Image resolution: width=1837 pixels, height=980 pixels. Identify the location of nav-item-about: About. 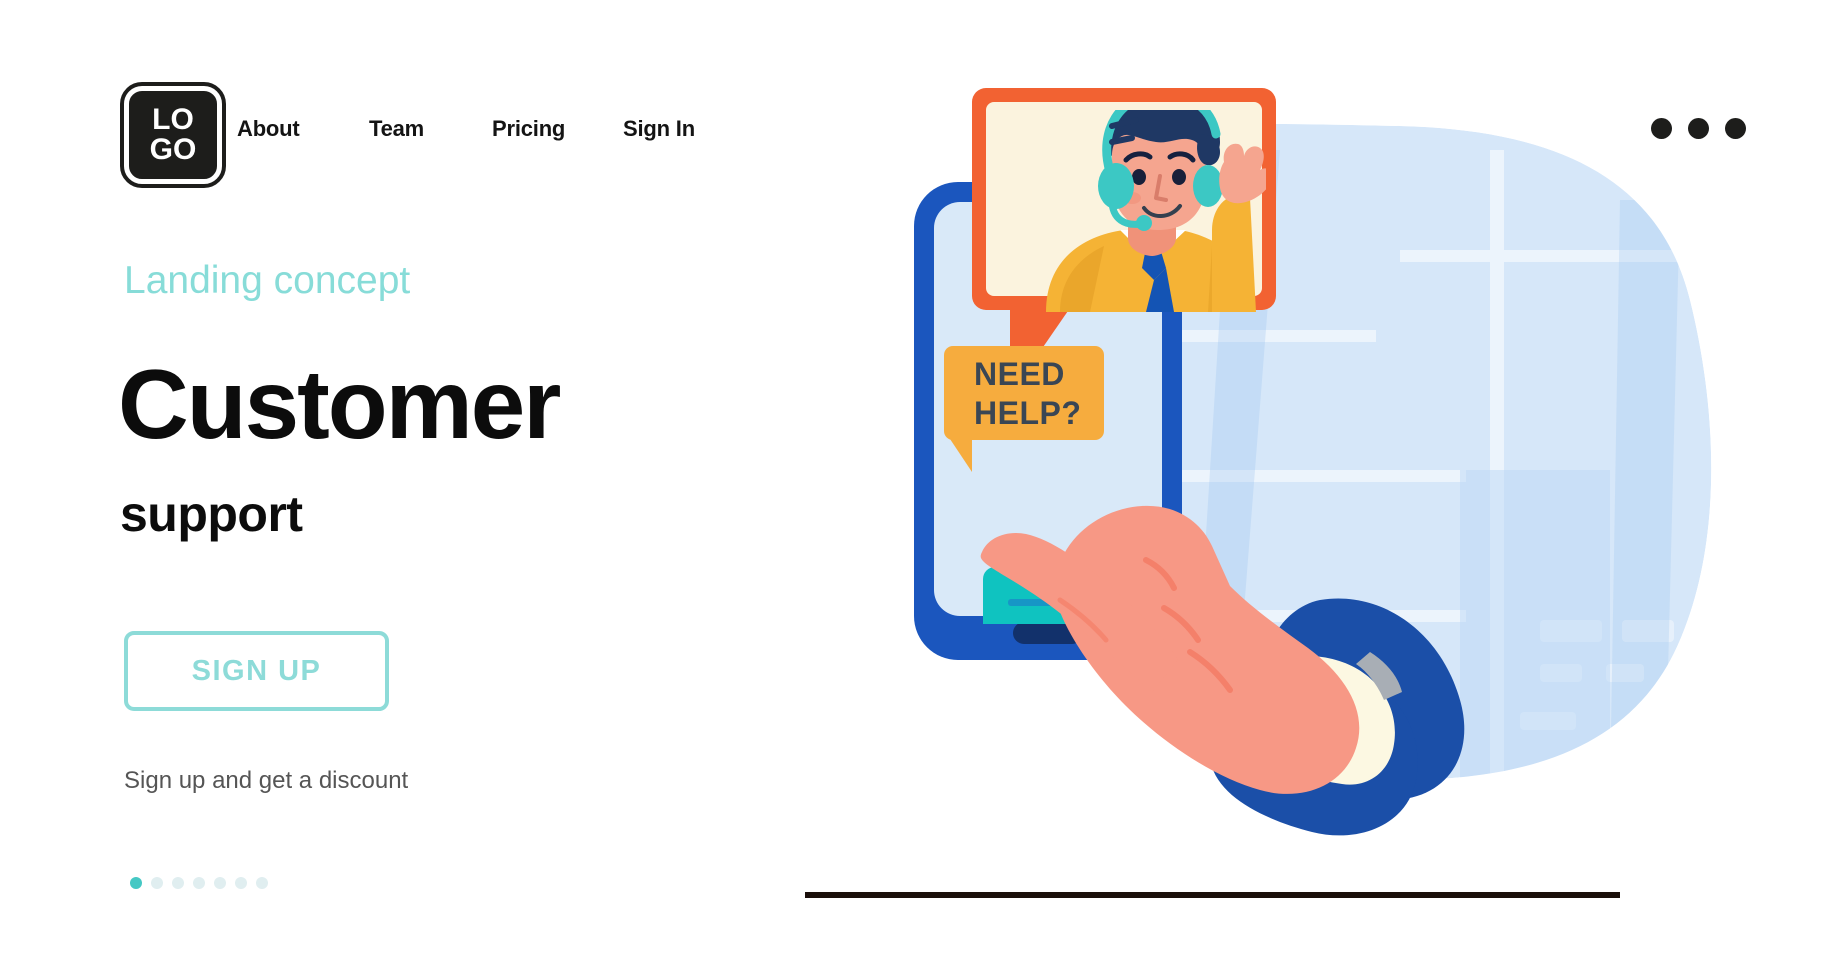
(268, 129).